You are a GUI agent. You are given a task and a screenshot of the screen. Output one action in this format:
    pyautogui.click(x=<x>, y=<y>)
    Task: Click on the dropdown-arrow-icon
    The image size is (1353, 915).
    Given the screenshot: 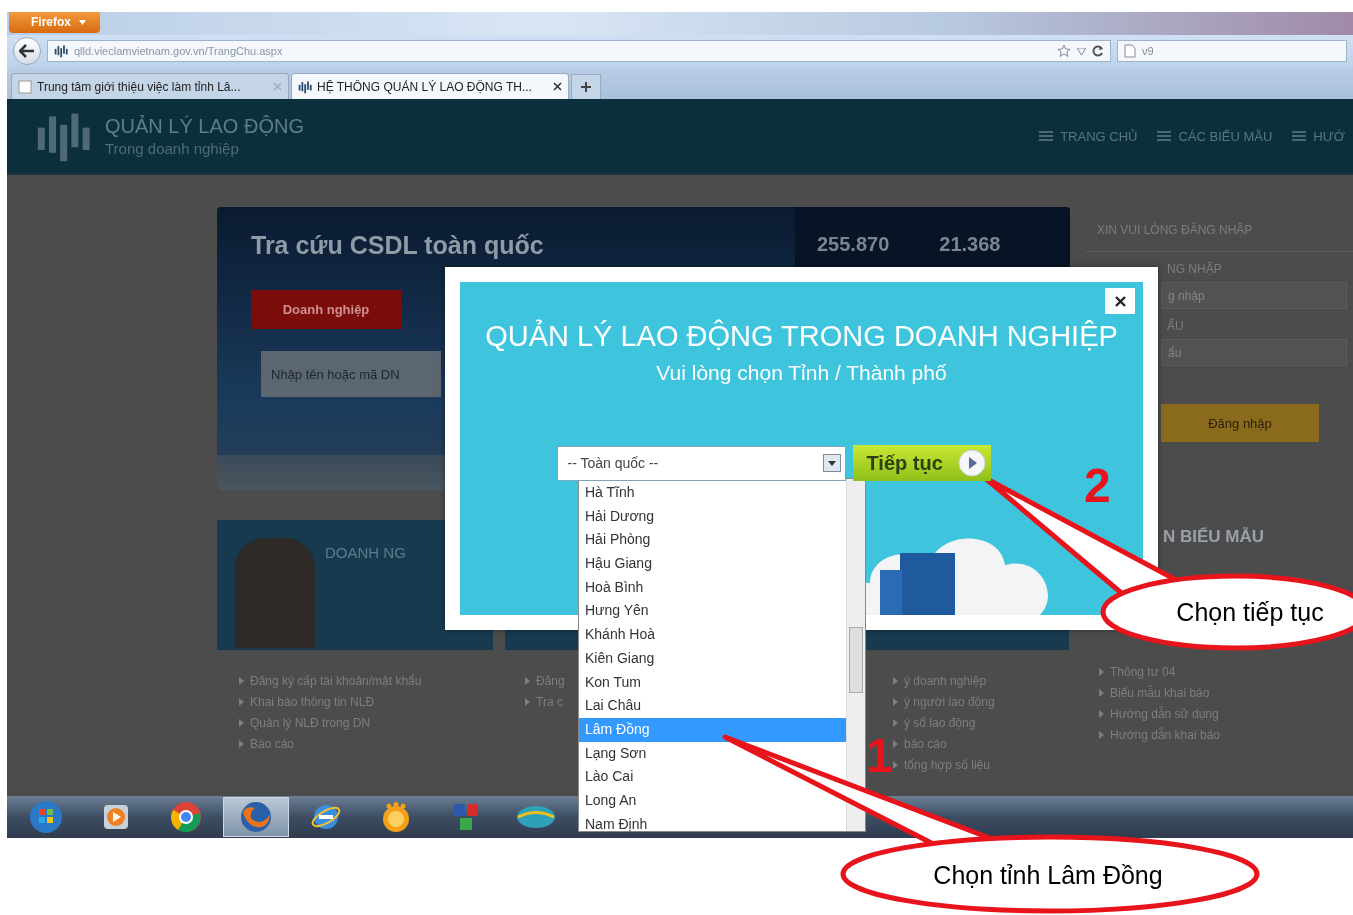 What is the action you would take?
    pyautogui.click(x=1081, y=51)
    